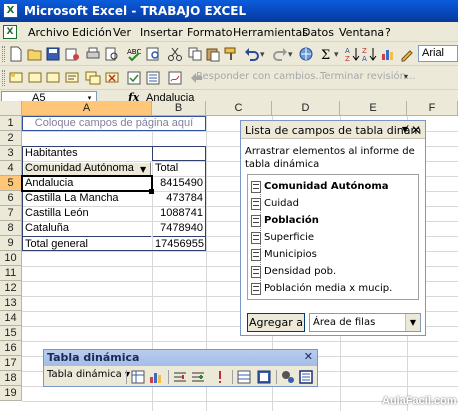 This screenshot has width=458, height=411. What do you see at coordinates (122, 32) in the screenshot?
I see `menu-ver: Ver` at bounding box center [122, 32].